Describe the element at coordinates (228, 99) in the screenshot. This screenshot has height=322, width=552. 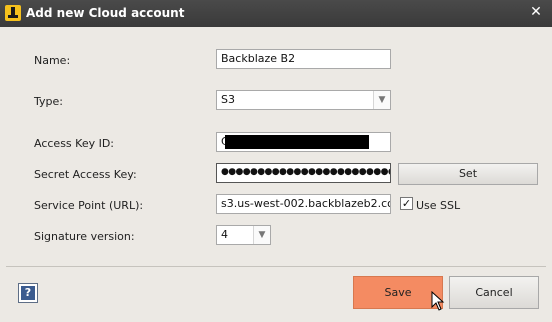
I see `type-select-value: S3` at that location.